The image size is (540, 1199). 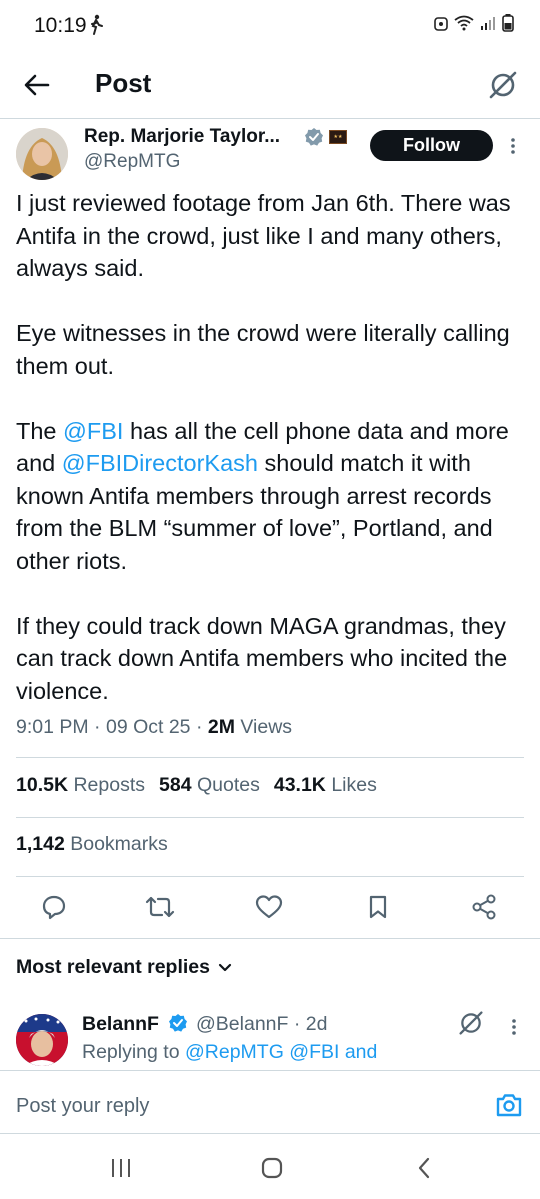 I want to click on bookmarks-label: Bookmarks, so click(x=119, y=844).